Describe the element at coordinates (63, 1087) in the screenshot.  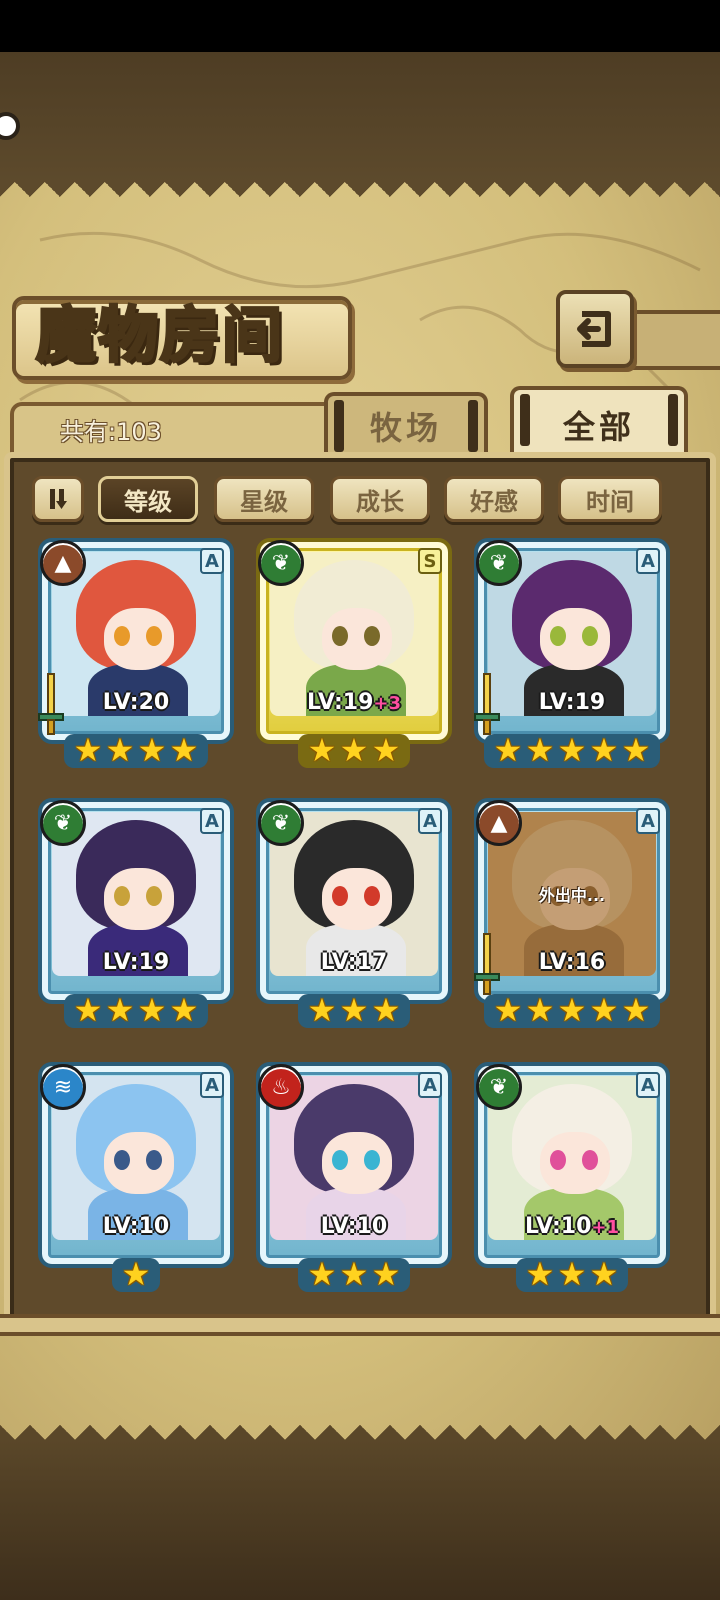
I see `water-element-icon: ≋` at that location.